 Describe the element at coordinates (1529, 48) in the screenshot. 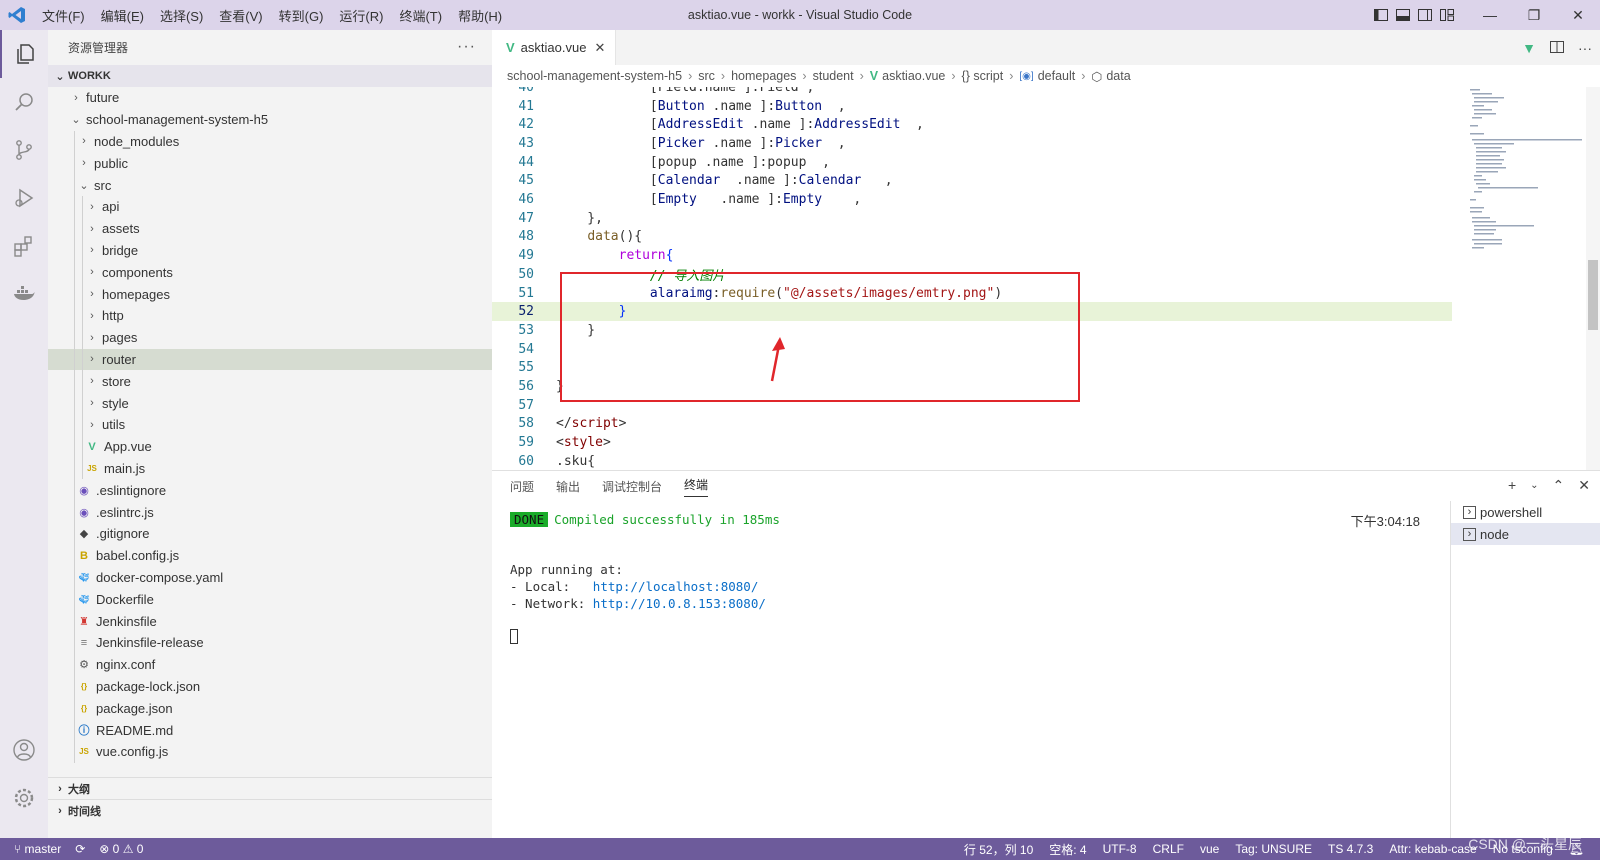

I see `vue-preview-icon: ▼` at that location.